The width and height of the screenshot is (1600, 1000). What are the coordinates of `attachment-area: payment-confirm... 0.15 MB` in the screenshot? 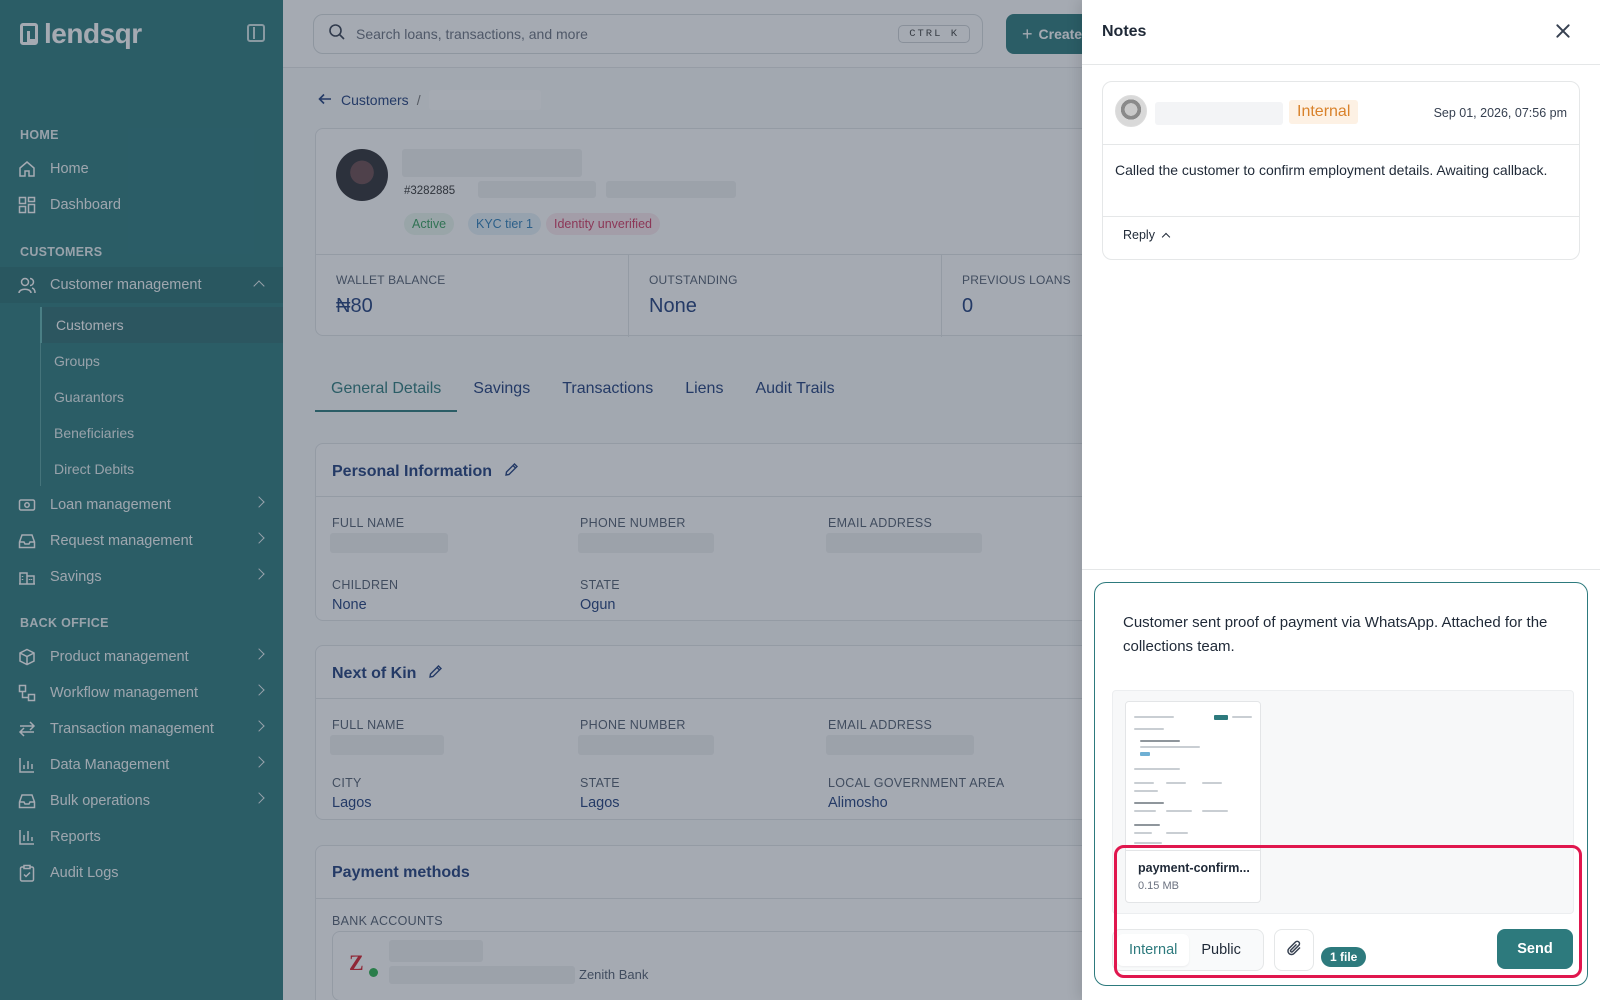 It's located at (1343, 802).